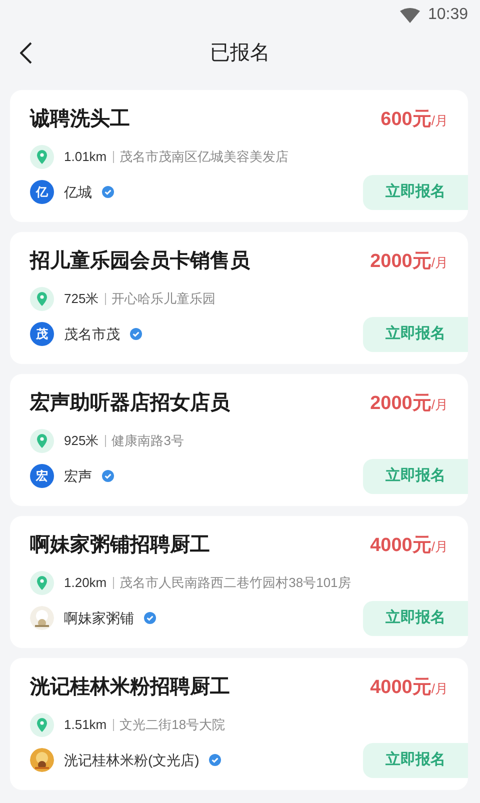 Image resolution: width=480 pixels, height=803 pixels. Describe the element at coordinates (176, 157) in the screenshot. I see `job-location: 1.01km 茂名市茂南区亿城美容美发店` at that location.